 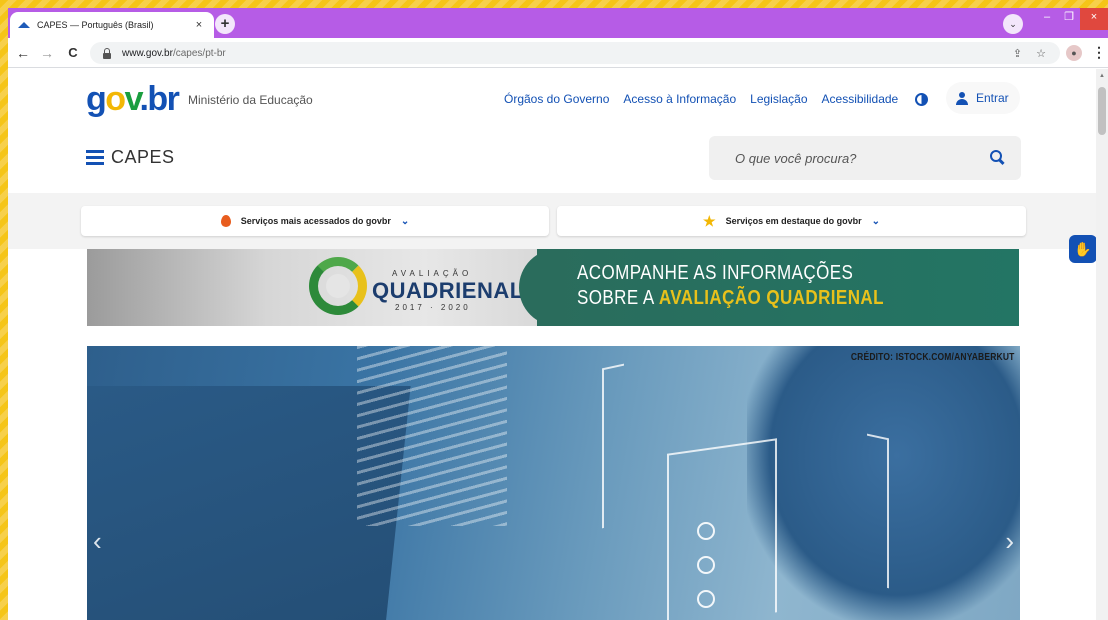 What do you see at coordinates (709, 221) in the screenshot?
I see `star-icon: ★` at bounding box center [709, 221].